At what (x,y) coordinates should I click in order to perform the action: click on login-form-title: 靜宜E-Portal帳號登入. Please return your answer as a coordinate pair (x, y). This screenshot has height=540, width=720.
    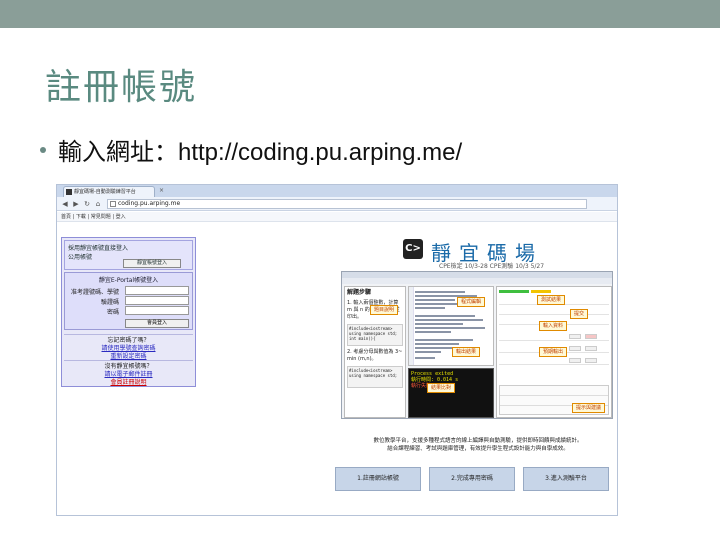
    Looking at the image, I should click on (128, 280).